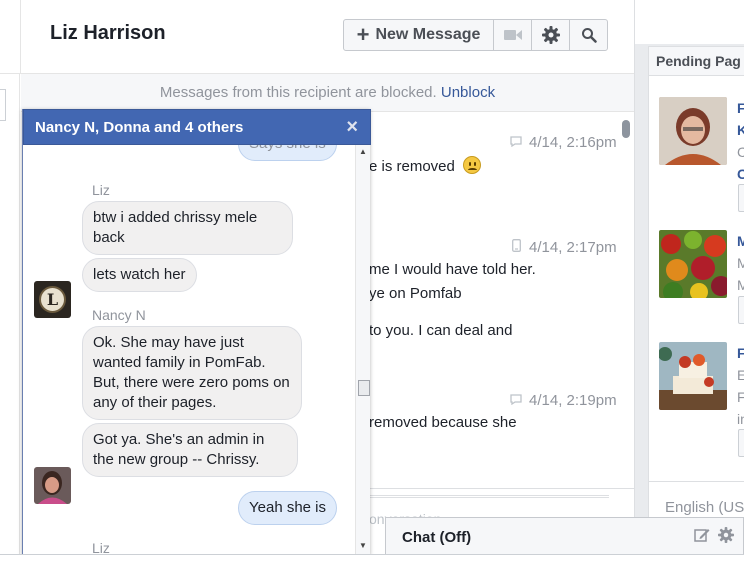 The image size is (744, 561). What do you see at coordinates (139, 275) in the screenshot?
I see `message-bubble: lets watch her` at bounding box center [139, 275].